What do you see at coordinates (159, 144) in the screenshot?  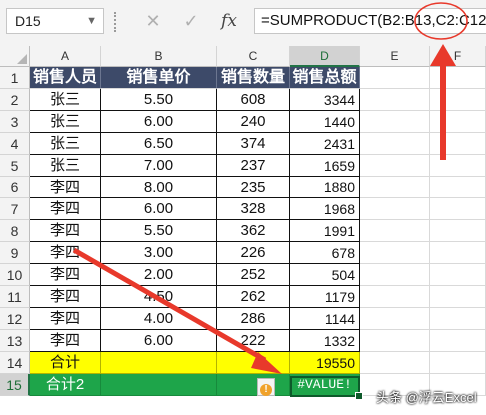 I see `table-cell: 6.50` at bounding box center [159, 144].